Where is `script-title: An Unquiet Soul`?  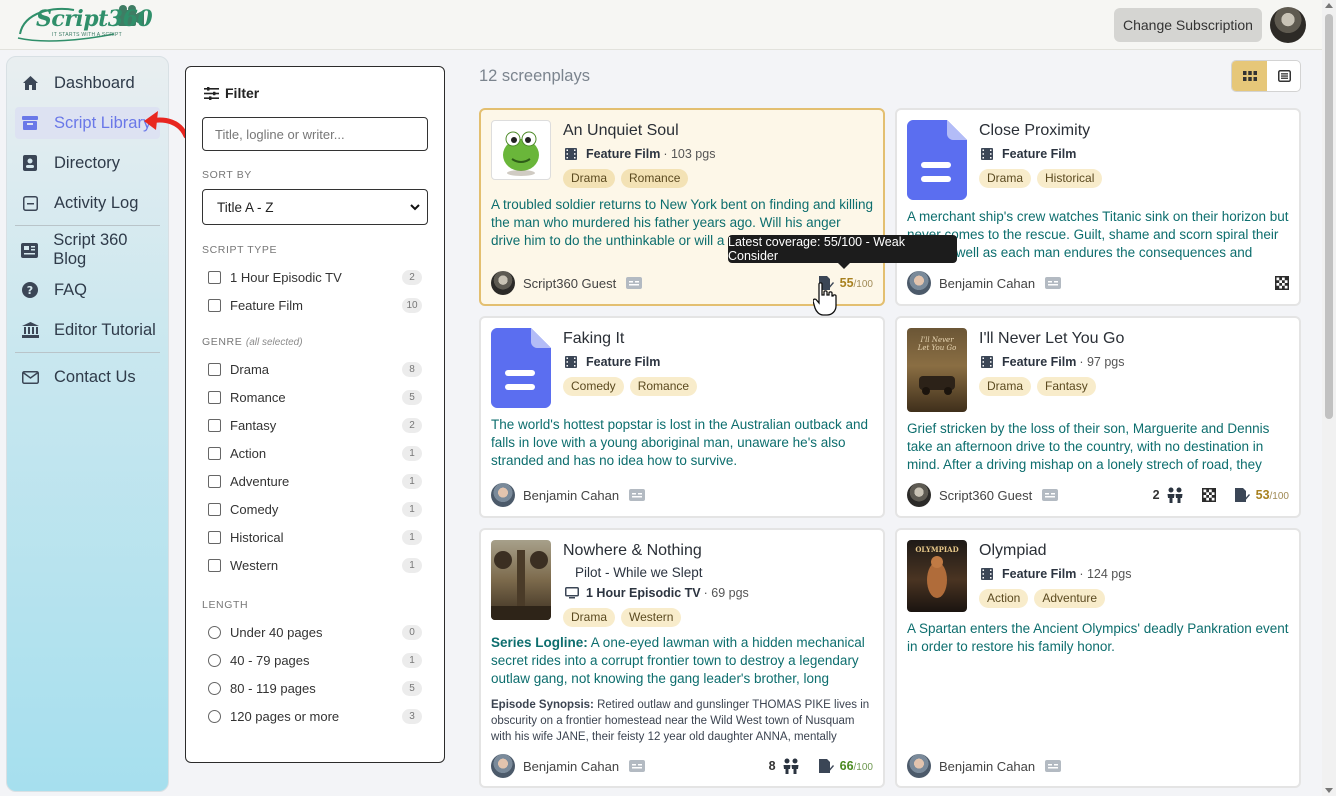 script-title: An Unquiet Soul is located at coordinates (621, 131).